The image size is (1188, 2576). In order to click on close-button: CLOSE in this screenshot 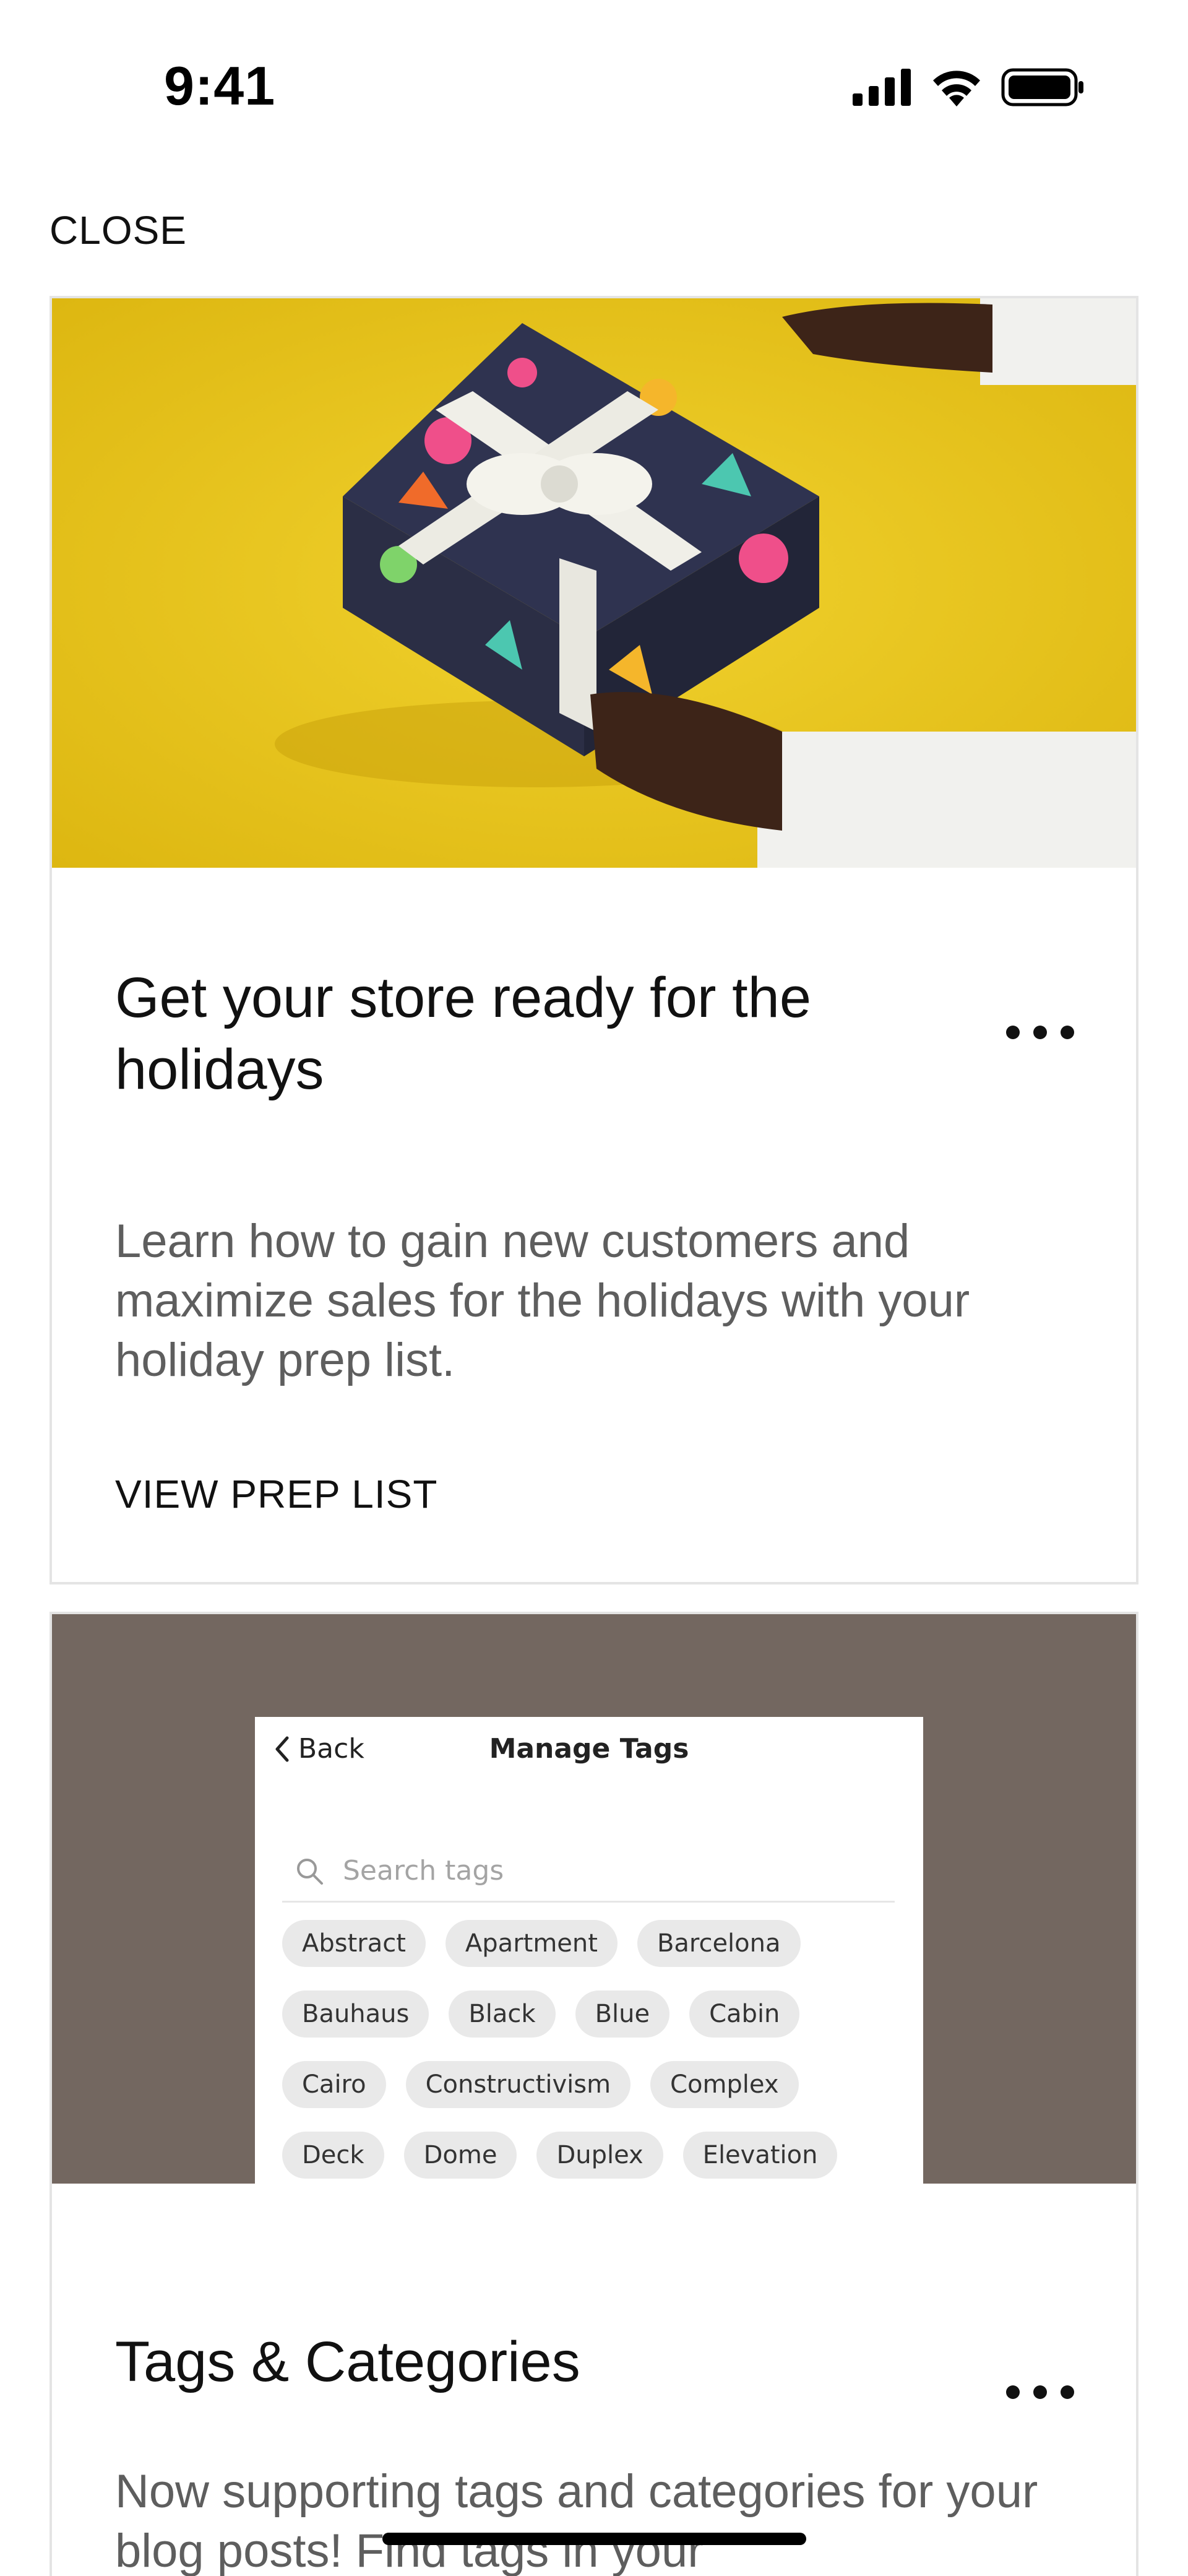, I will do `click(118, 230)`.